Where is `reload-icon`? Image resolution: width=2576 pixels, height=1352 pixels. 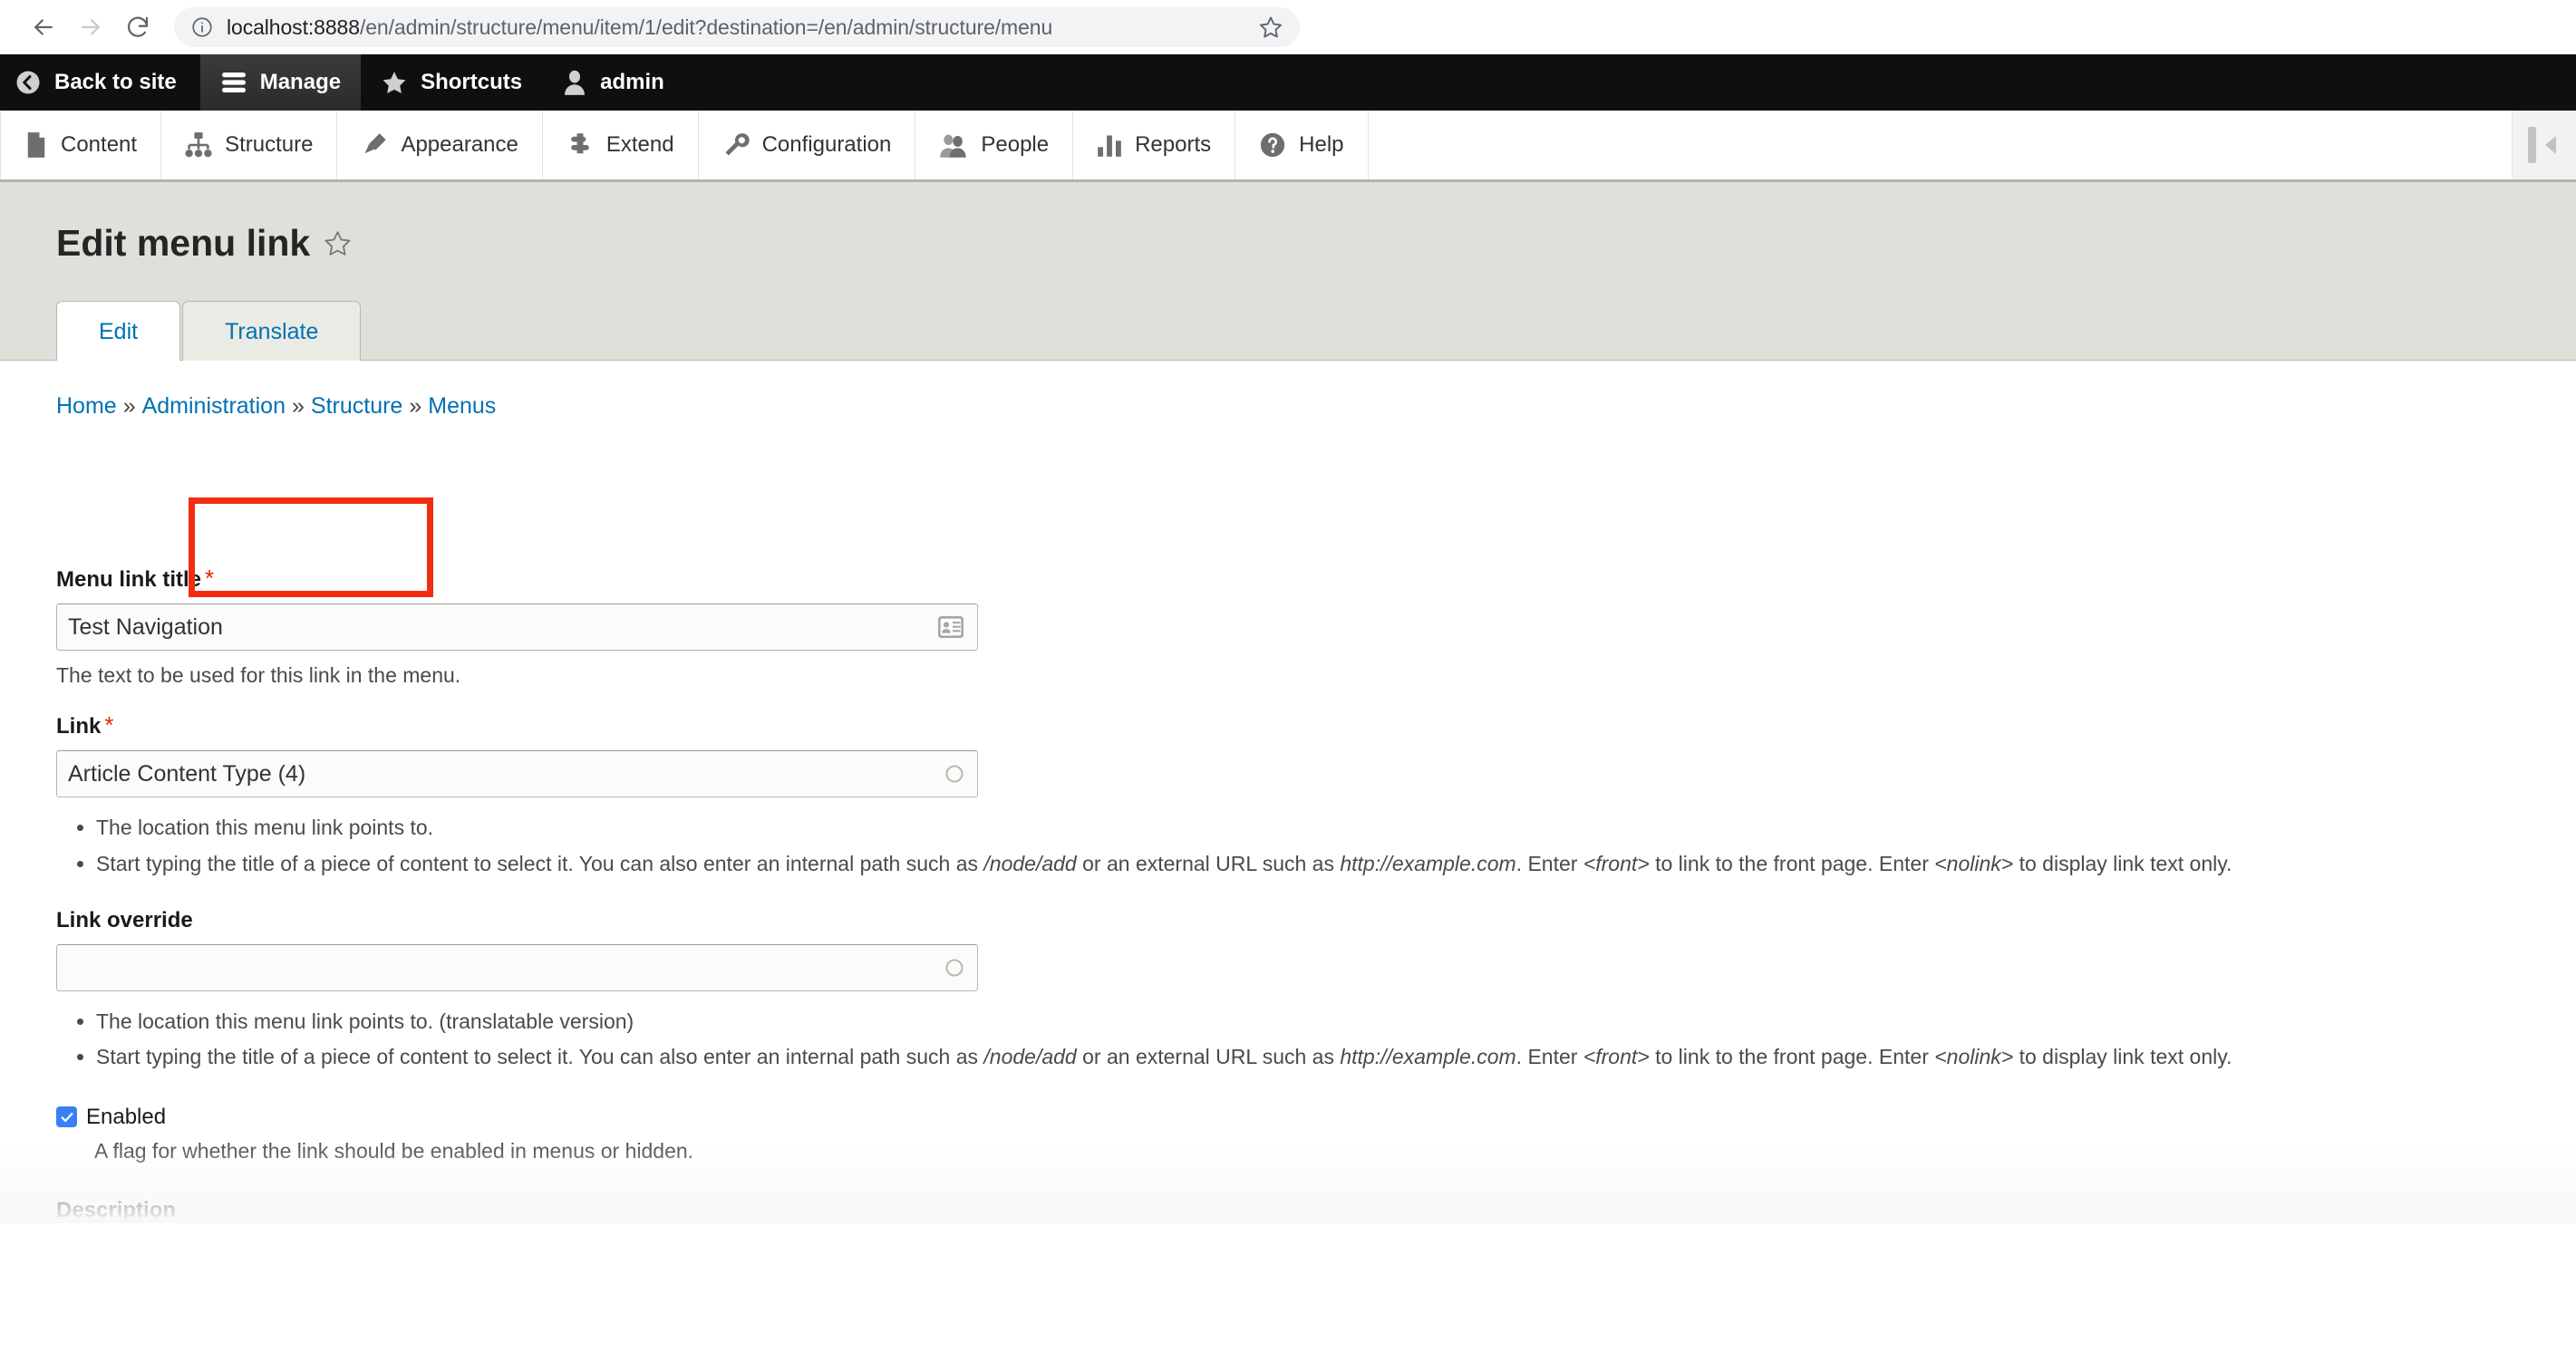 reload-icon is located at coordinates (138, 26).